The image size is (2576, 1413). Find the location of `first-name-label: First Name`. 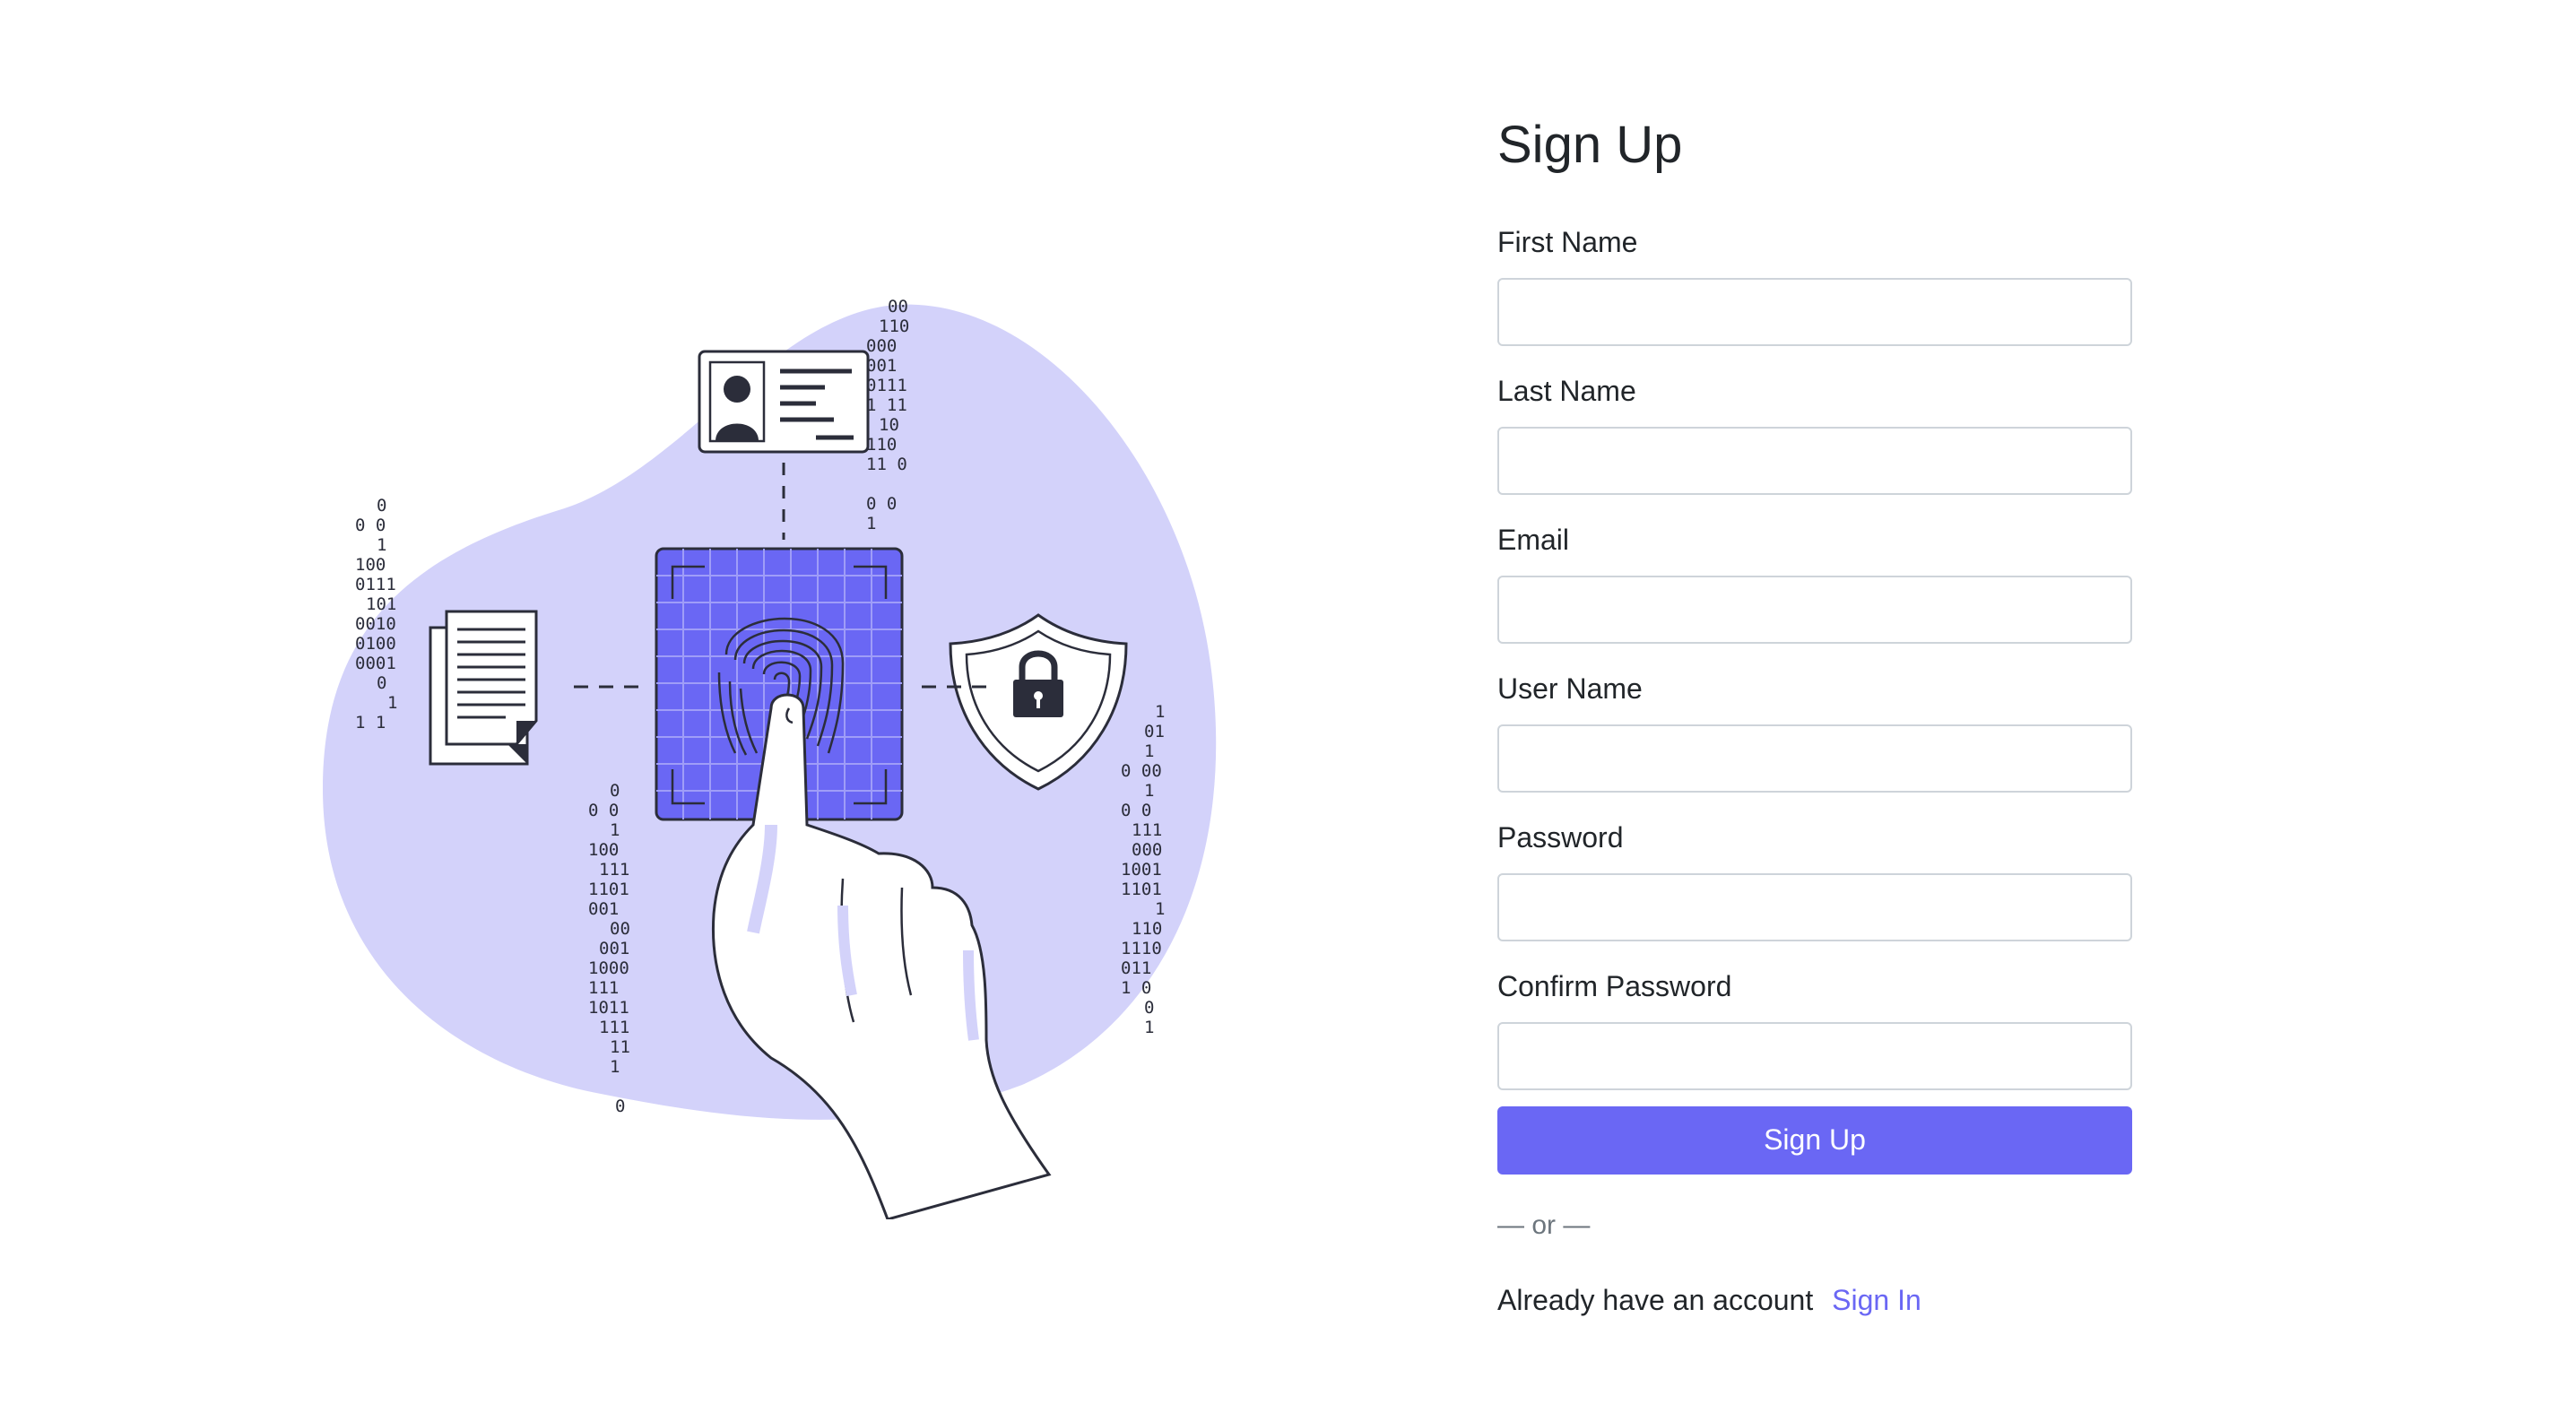

first-name-label: First Name is located at coordinates (1567, 242).